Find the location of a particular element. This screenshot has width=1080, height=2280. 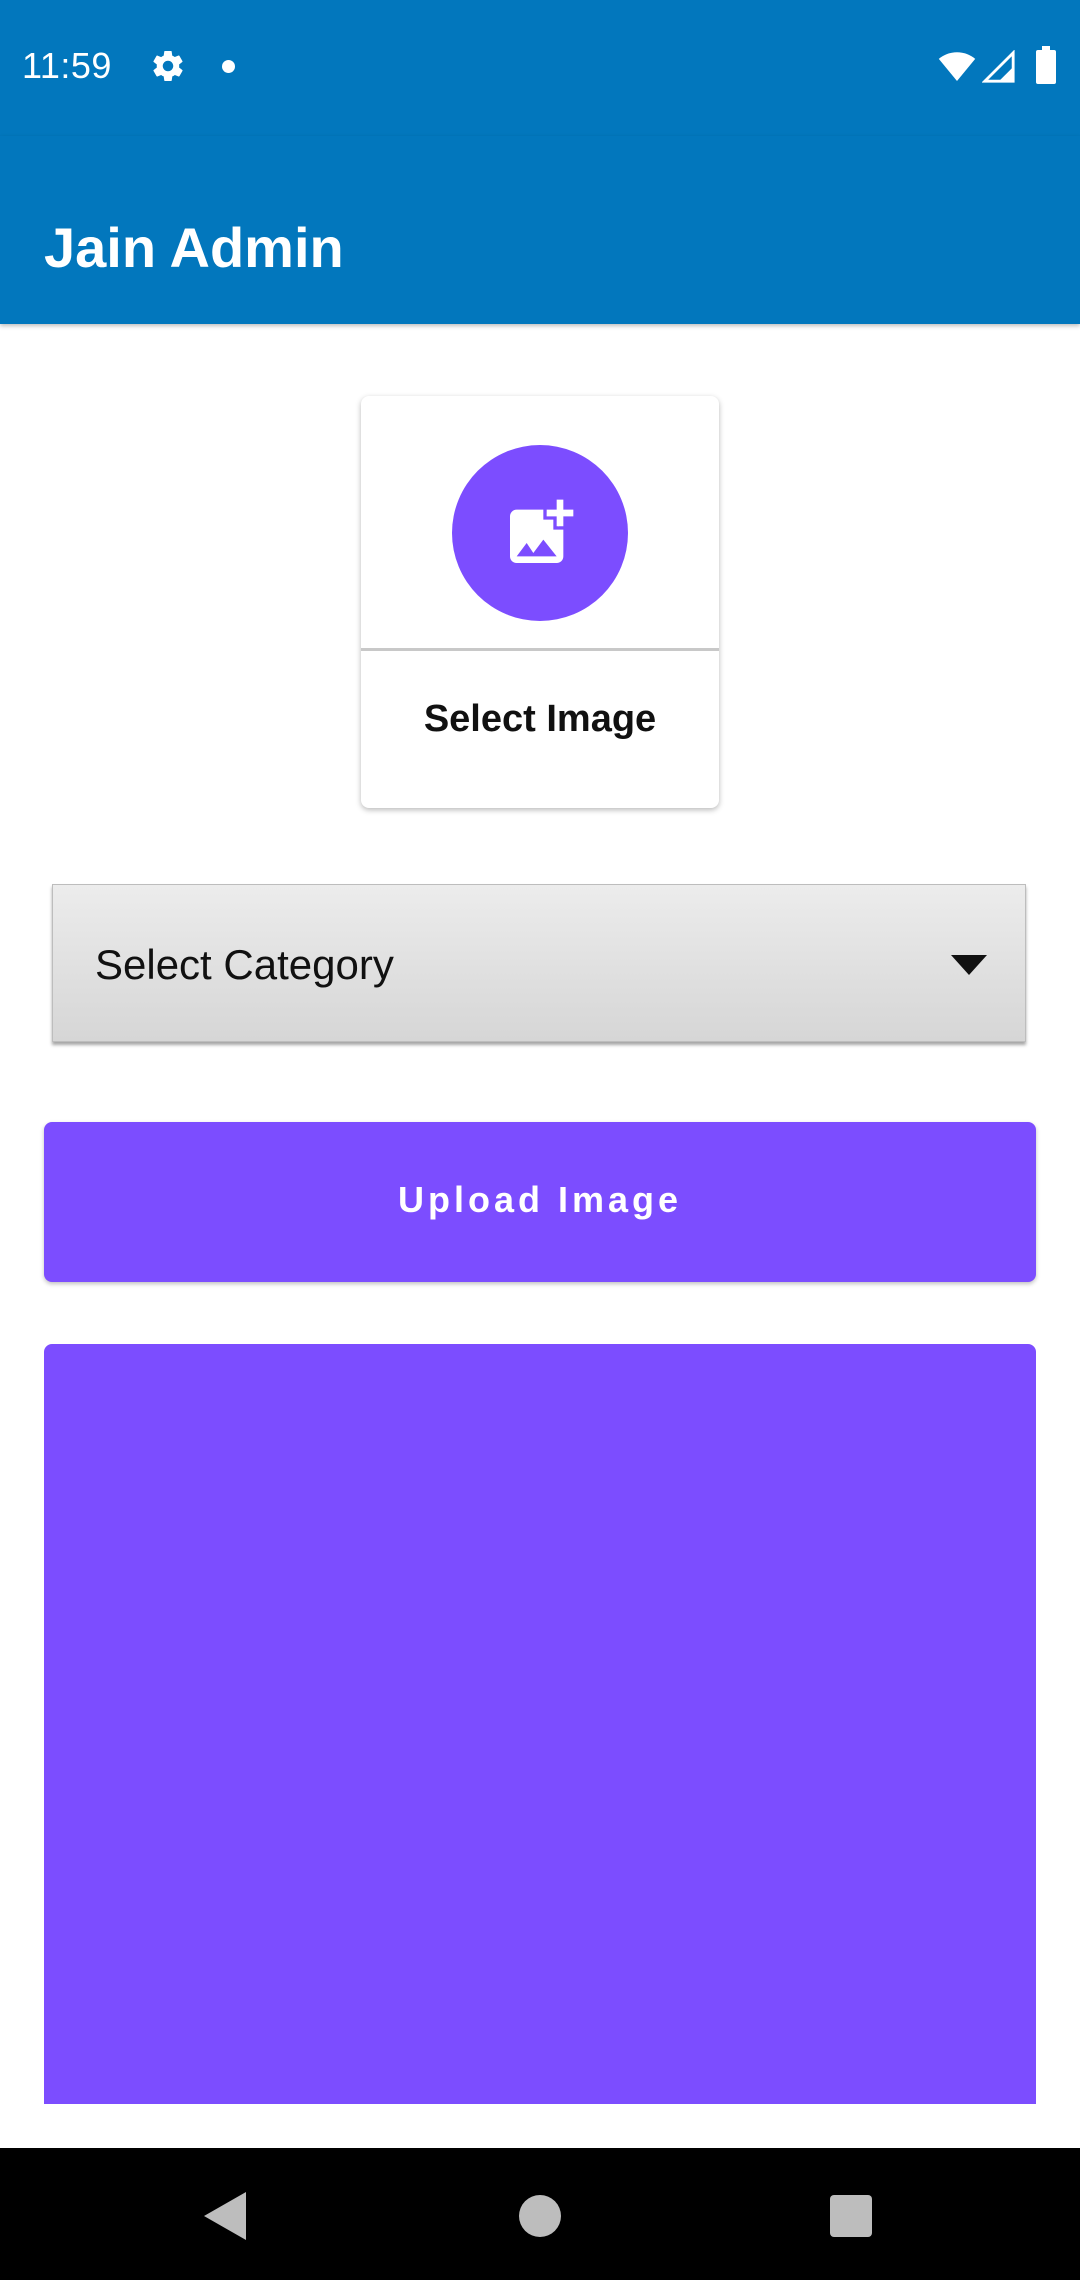

back-icon is located at coordinates (226, 2216).